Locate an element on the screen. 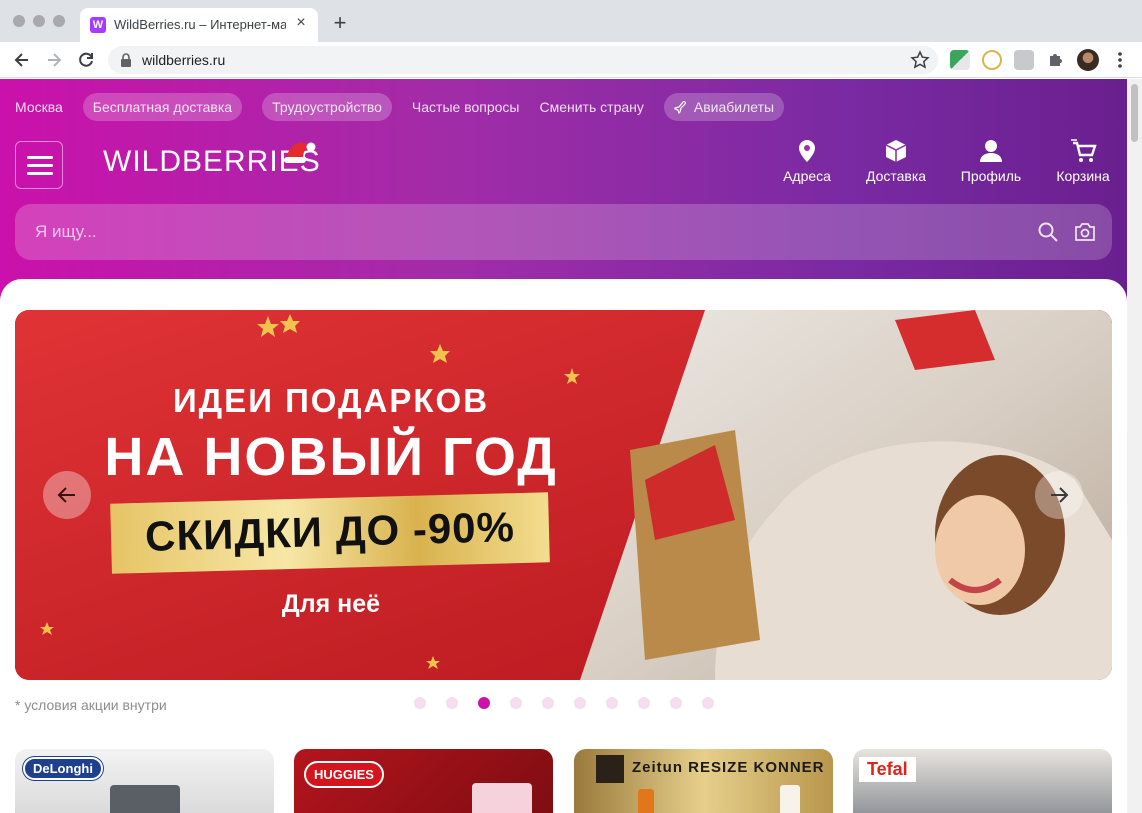  browser-tab-bar: W WildBerries.ru – Интернет-магазин × + is located at coordinates (571, 21).